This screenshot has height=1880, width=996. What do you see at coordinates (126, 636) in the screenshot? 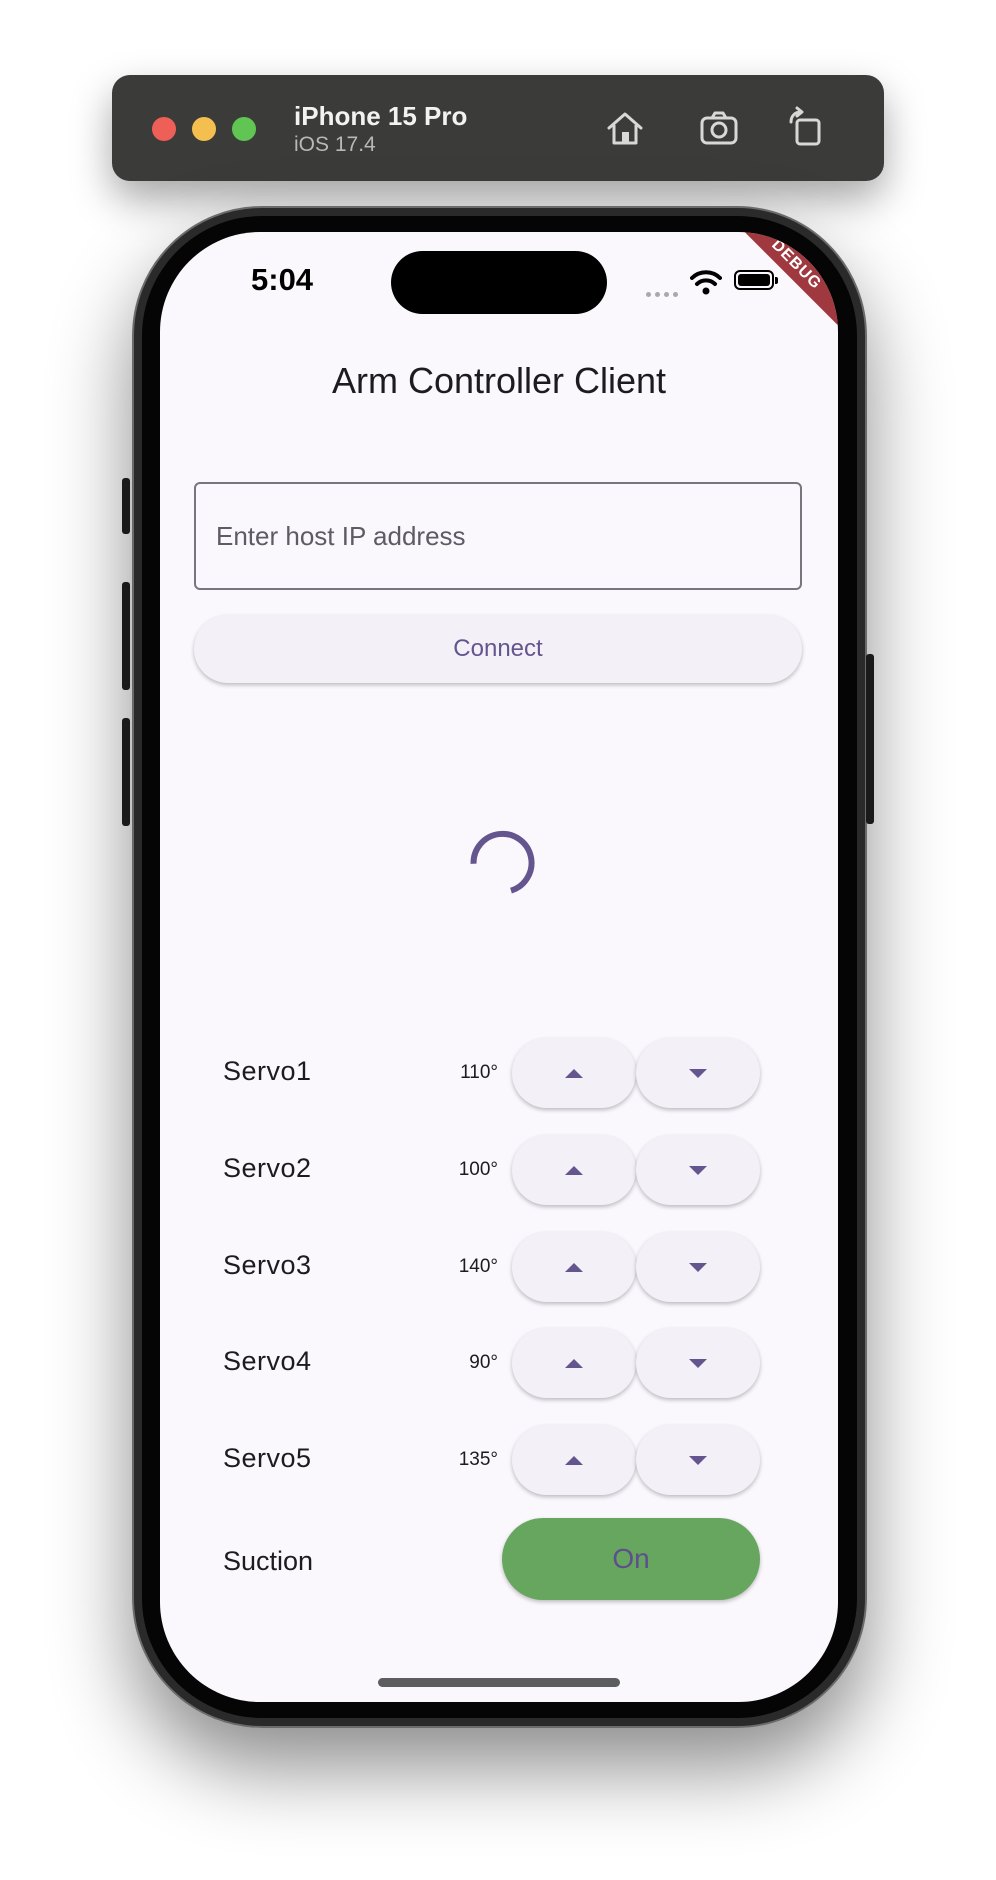
I see `volume-up-button` at bounding box center [126, 636].